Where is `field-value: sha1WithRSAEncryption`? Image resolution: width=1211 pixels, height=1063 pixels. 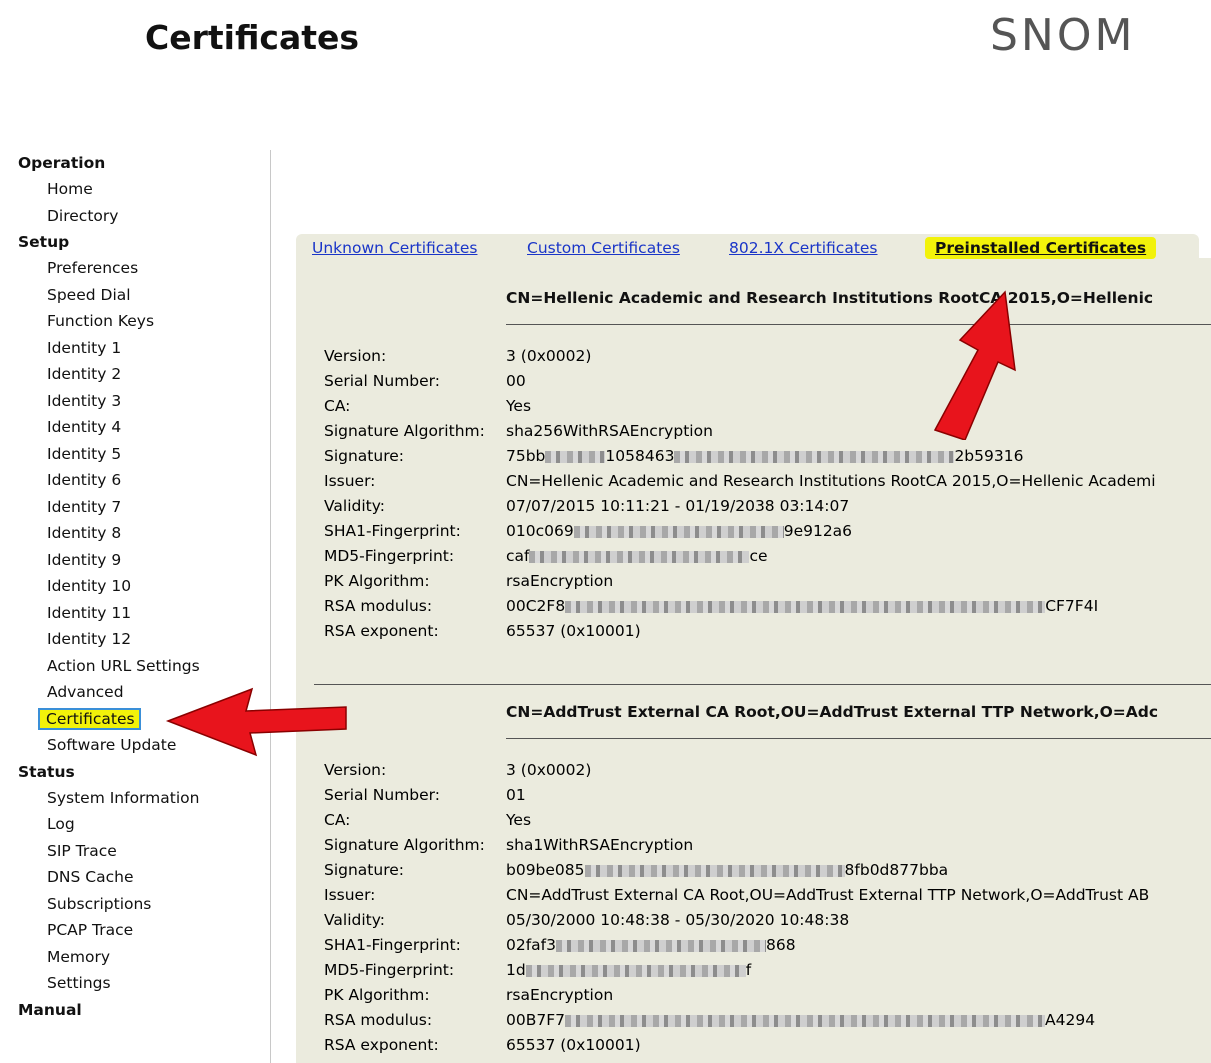
field-value: sha1WithRSAEncryption is located at coordinates (600, 845).